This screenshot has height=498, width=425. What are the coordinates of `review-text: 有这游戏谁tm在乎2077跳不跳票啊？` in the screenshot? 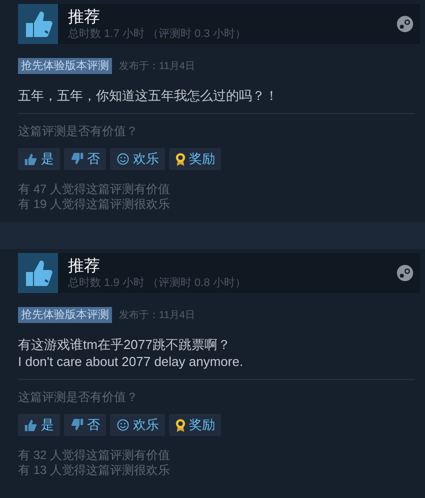 It's located at (125, 344).